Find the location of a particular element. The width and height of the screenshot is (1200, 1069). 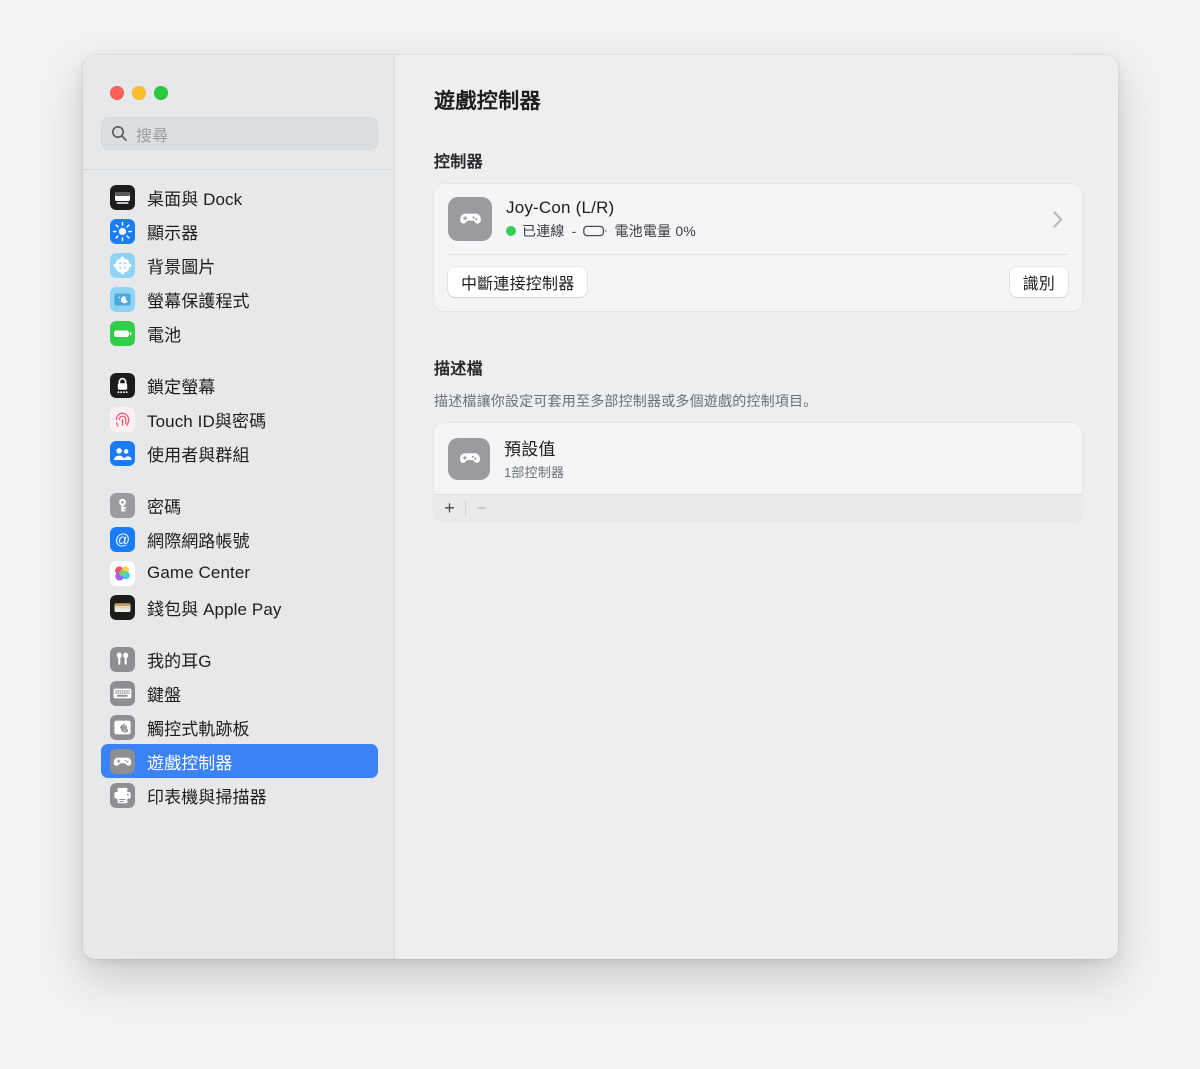

sidebar-item-printers-scanners: 印表機與掃描器 is located at coordinates (239, 795).